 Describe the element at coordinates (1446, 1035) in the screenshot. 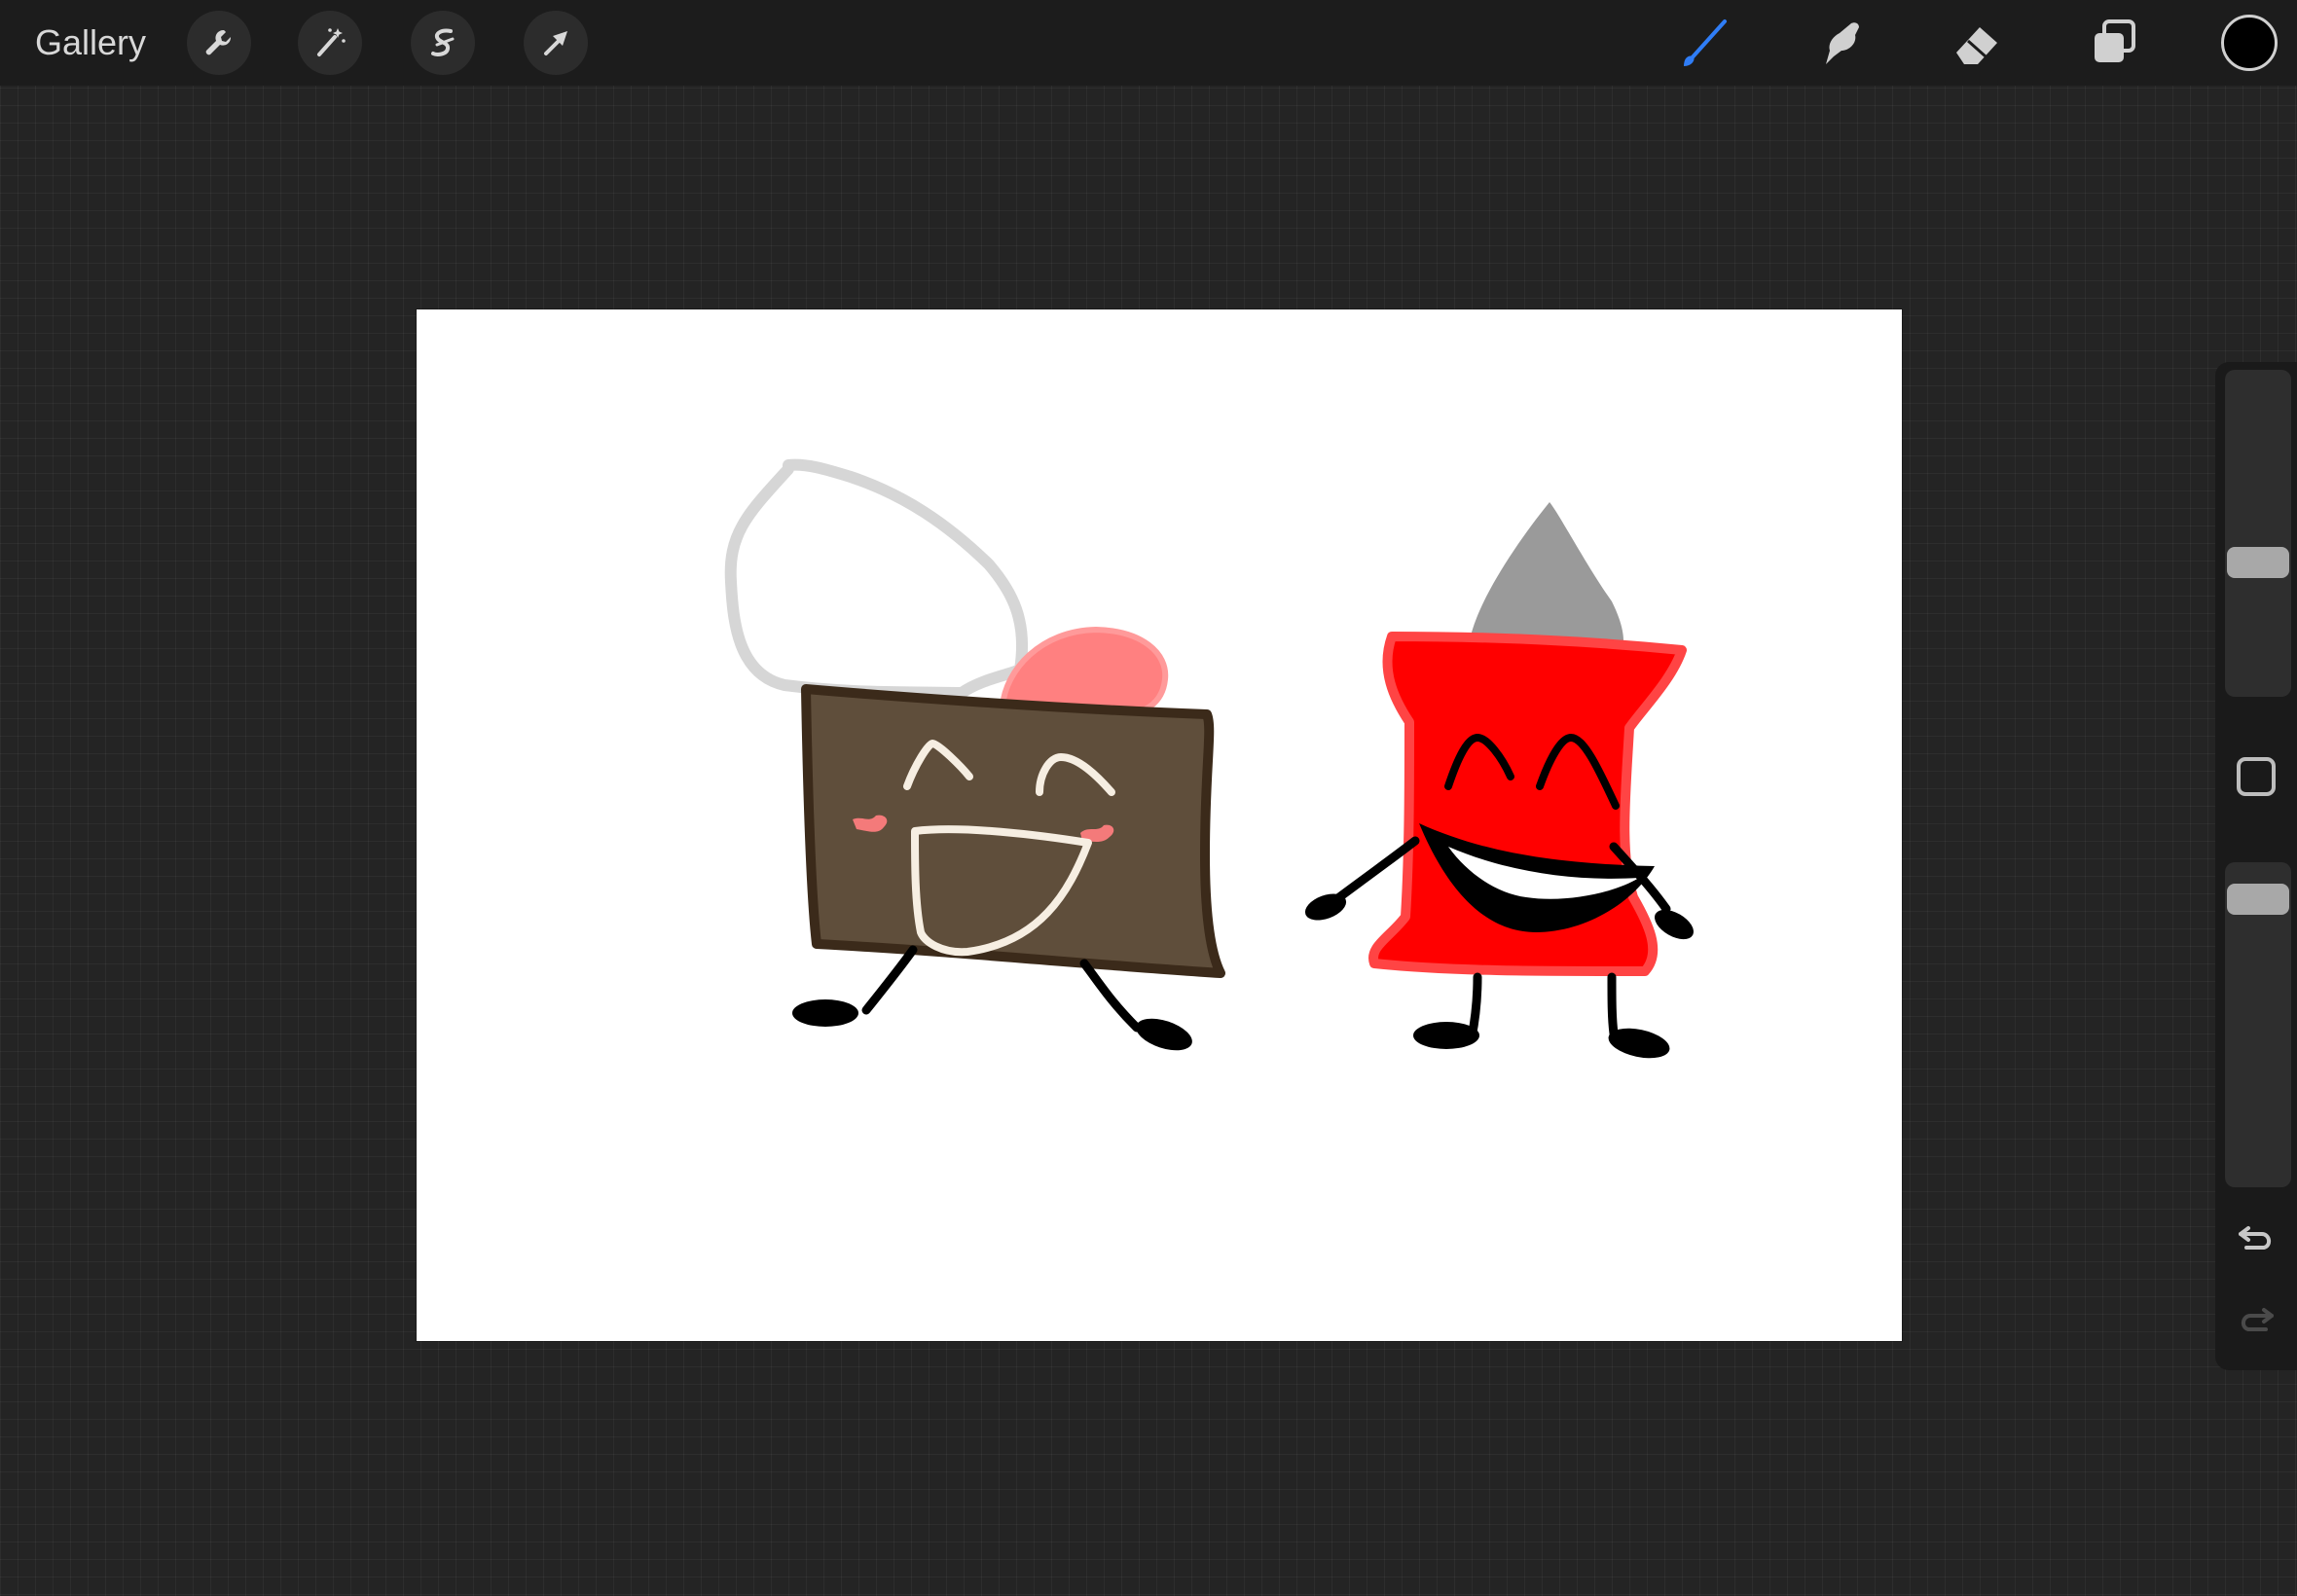

I see `pushpin-left-foot` at that location.